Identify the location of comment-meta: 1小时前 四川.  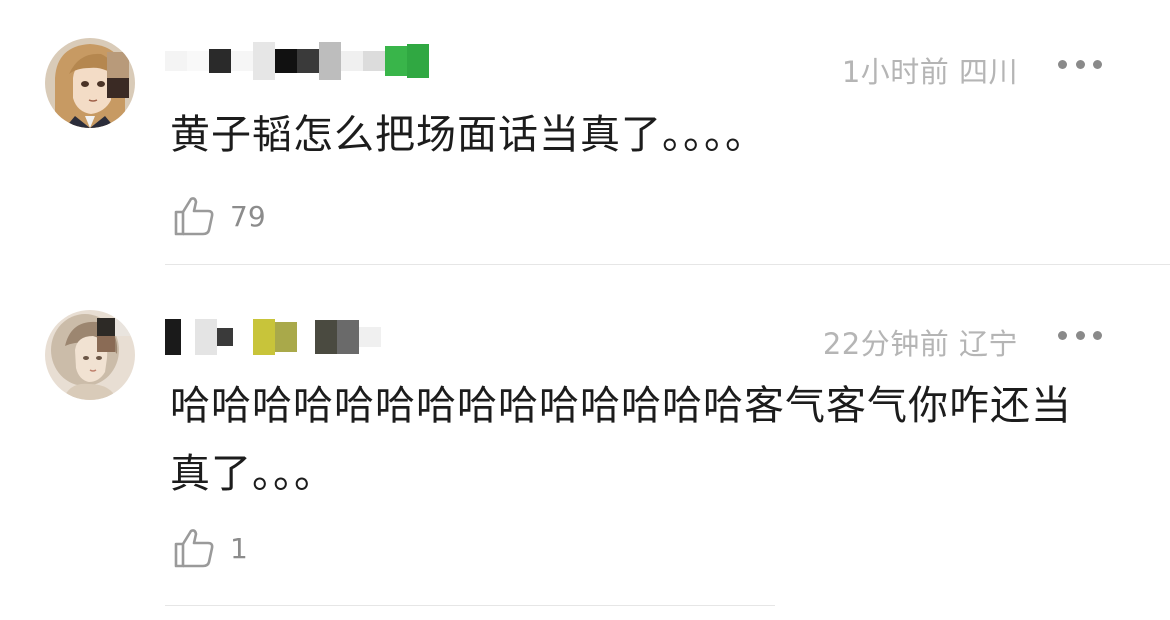
(930, 70).